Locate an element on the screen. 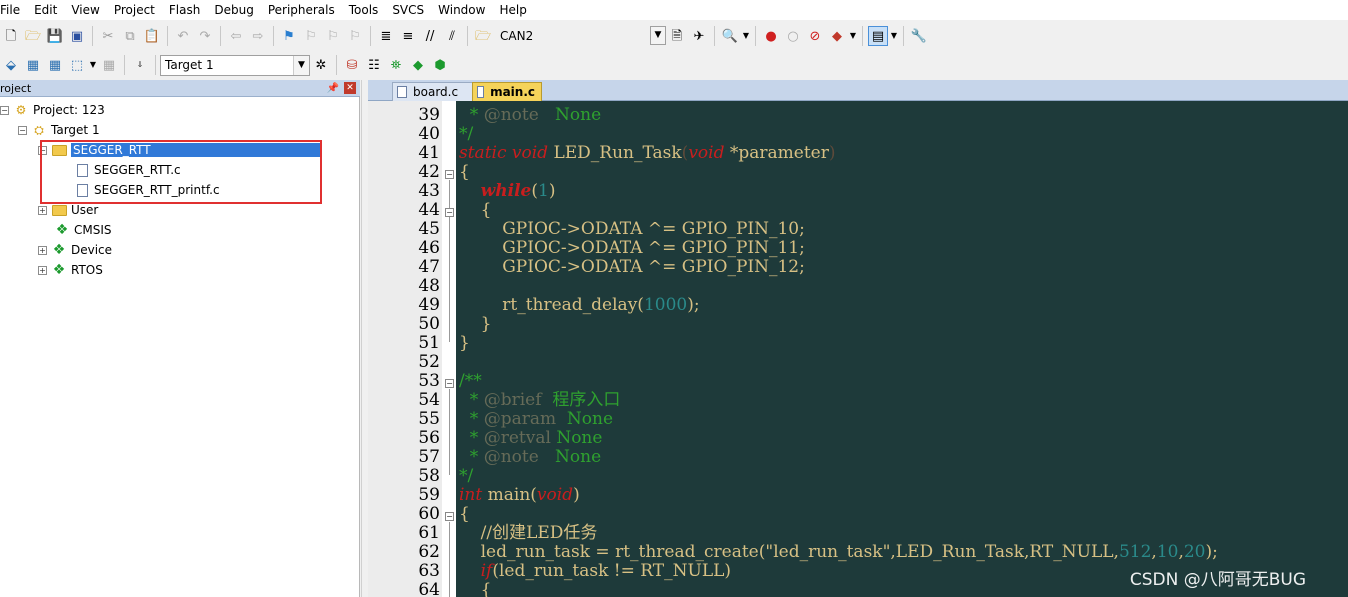 Image resolution: width=1348 pixels, height=597 pixels. menu-project: Project is located at coordinates (134, 10).